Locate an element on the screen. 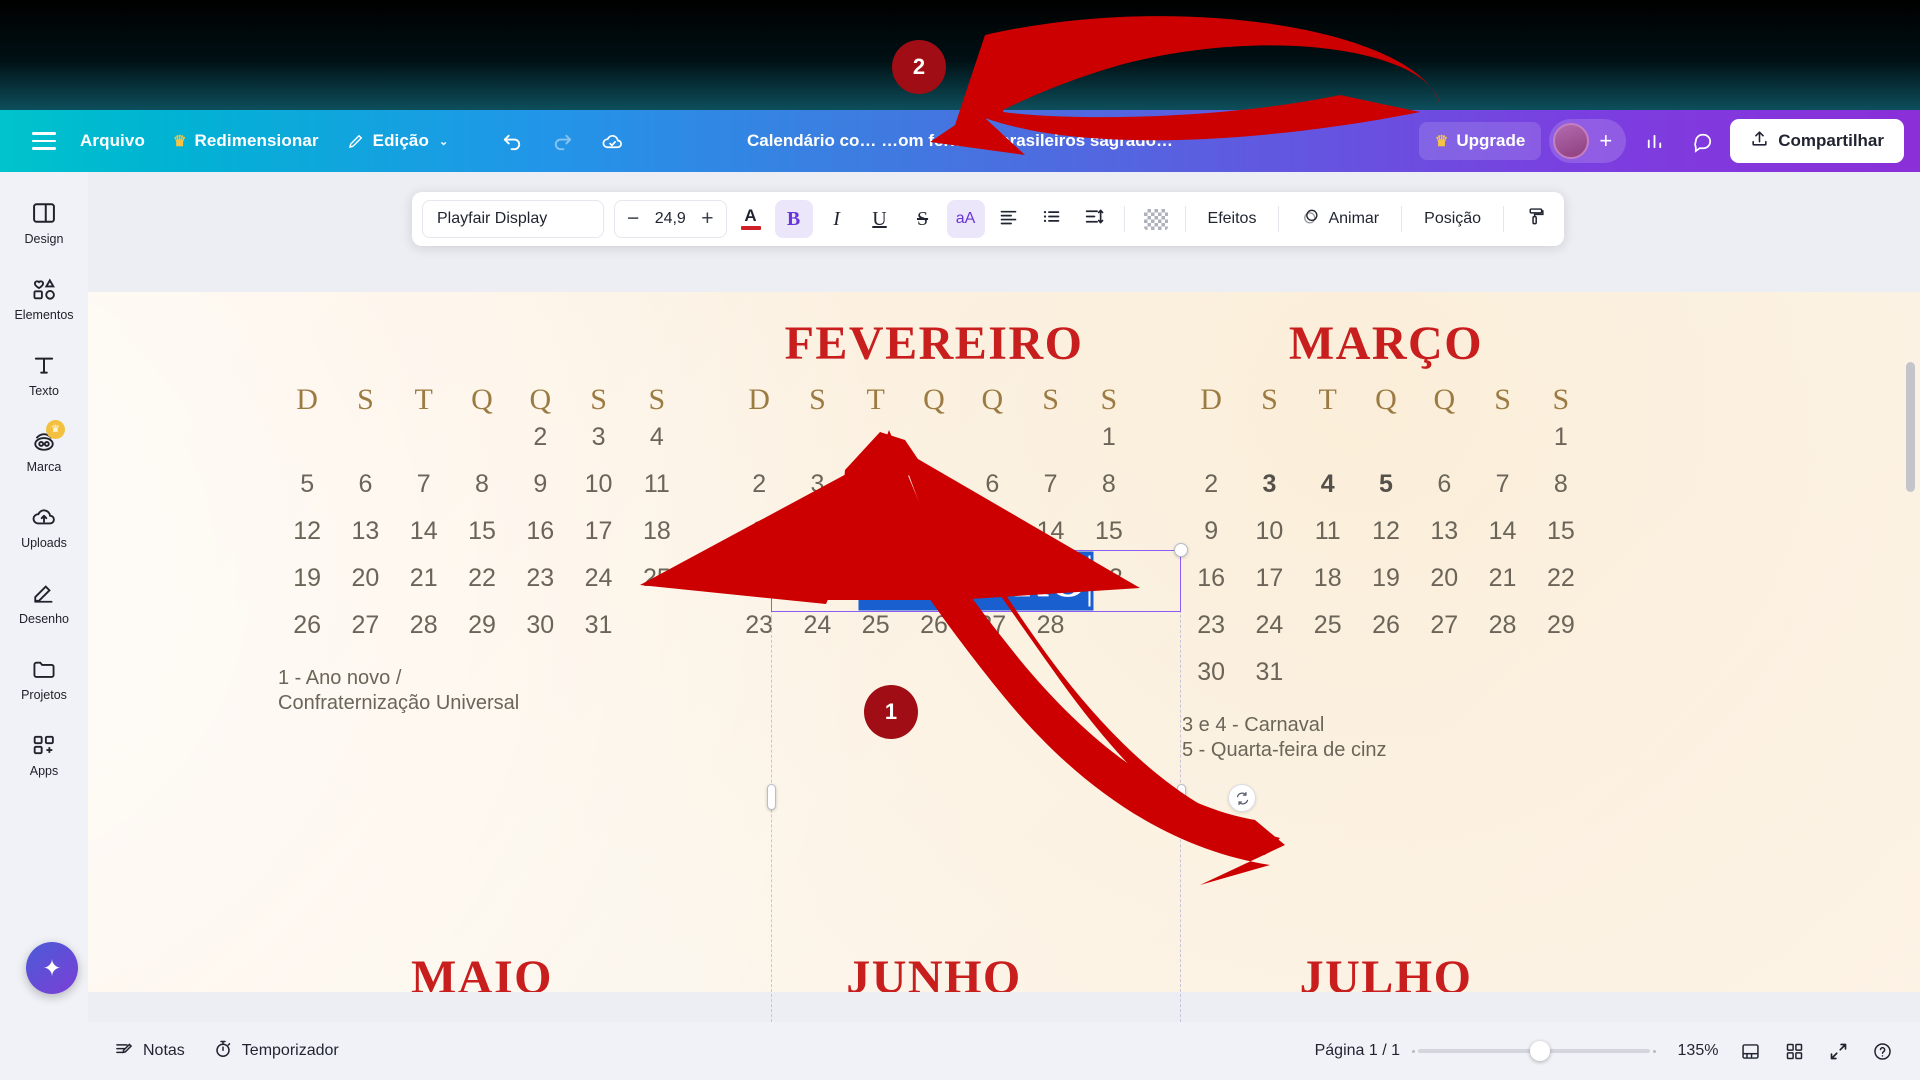  day-cell: 23 is located at coordinates (1211, 625).